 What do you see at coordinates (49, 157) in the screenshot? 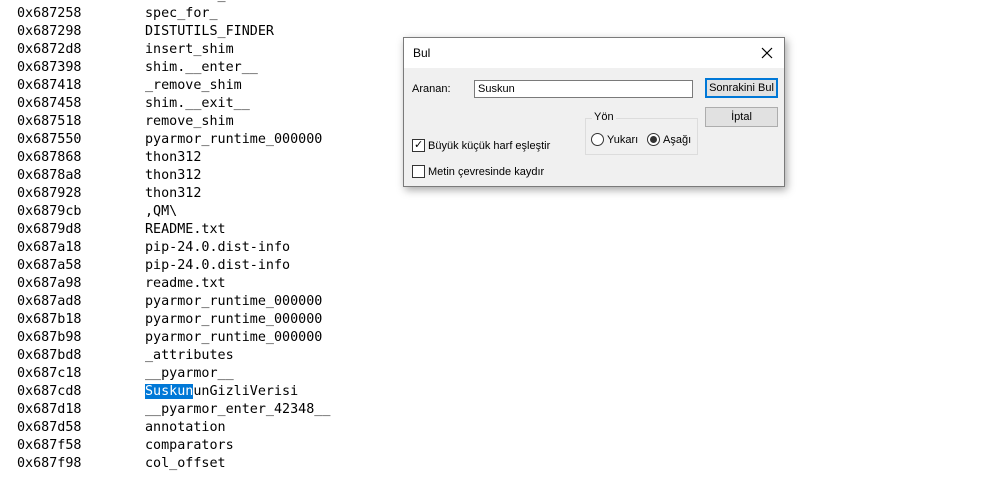
I see `address: 0x687868` at bounding box center [49, 157].